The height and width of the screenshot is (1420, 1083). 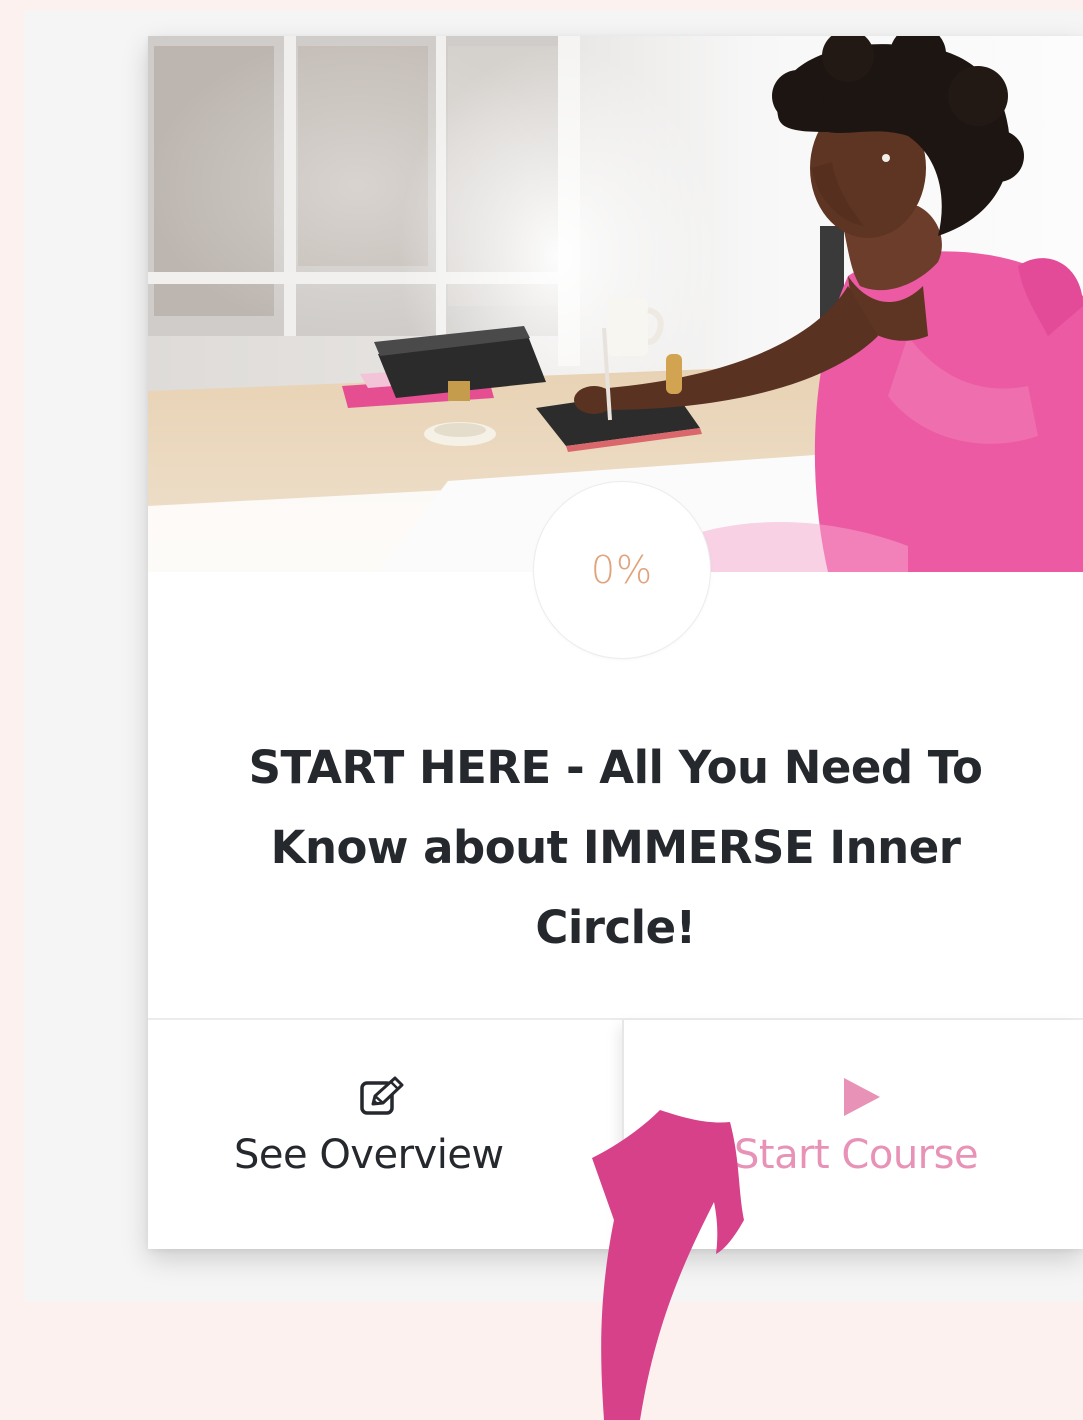 I want to click on see-overview-label: See Overview, so click(x=369, y=1155).